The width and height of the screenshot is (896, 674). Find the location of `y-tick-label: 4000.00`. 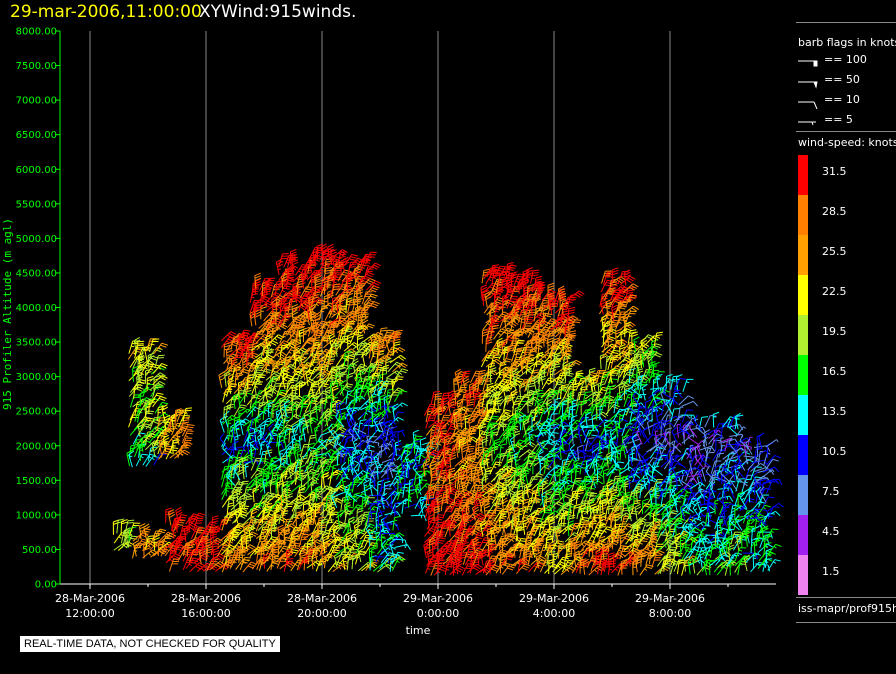

y-tick-label: 4000.00 is located at coordinates (36, 308).